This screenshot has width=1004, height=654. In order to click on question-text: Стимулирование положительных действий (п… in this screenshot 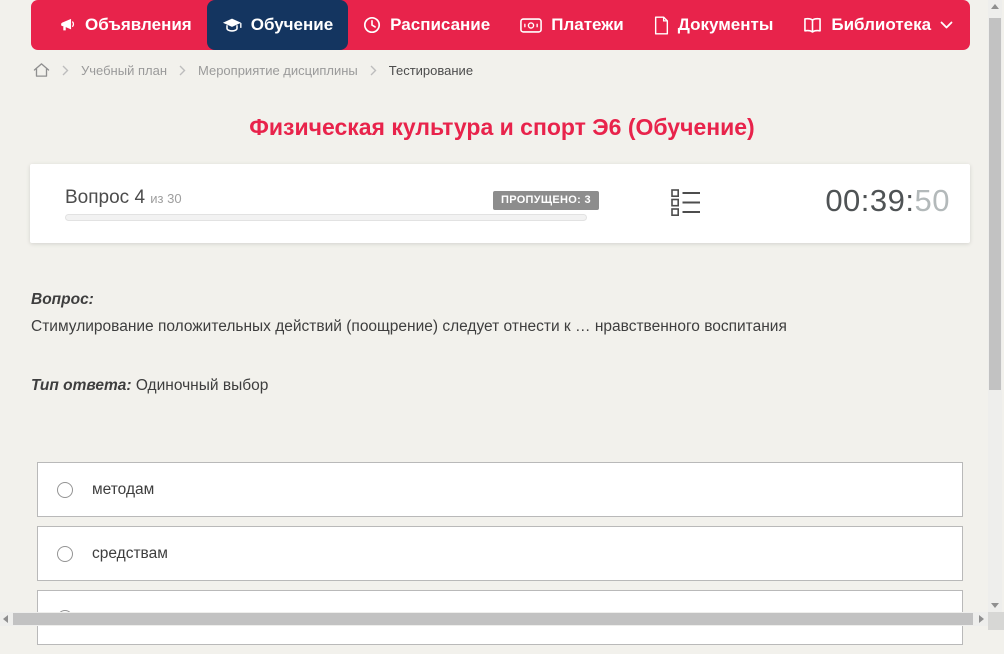, I will do `click(409, 326)`.